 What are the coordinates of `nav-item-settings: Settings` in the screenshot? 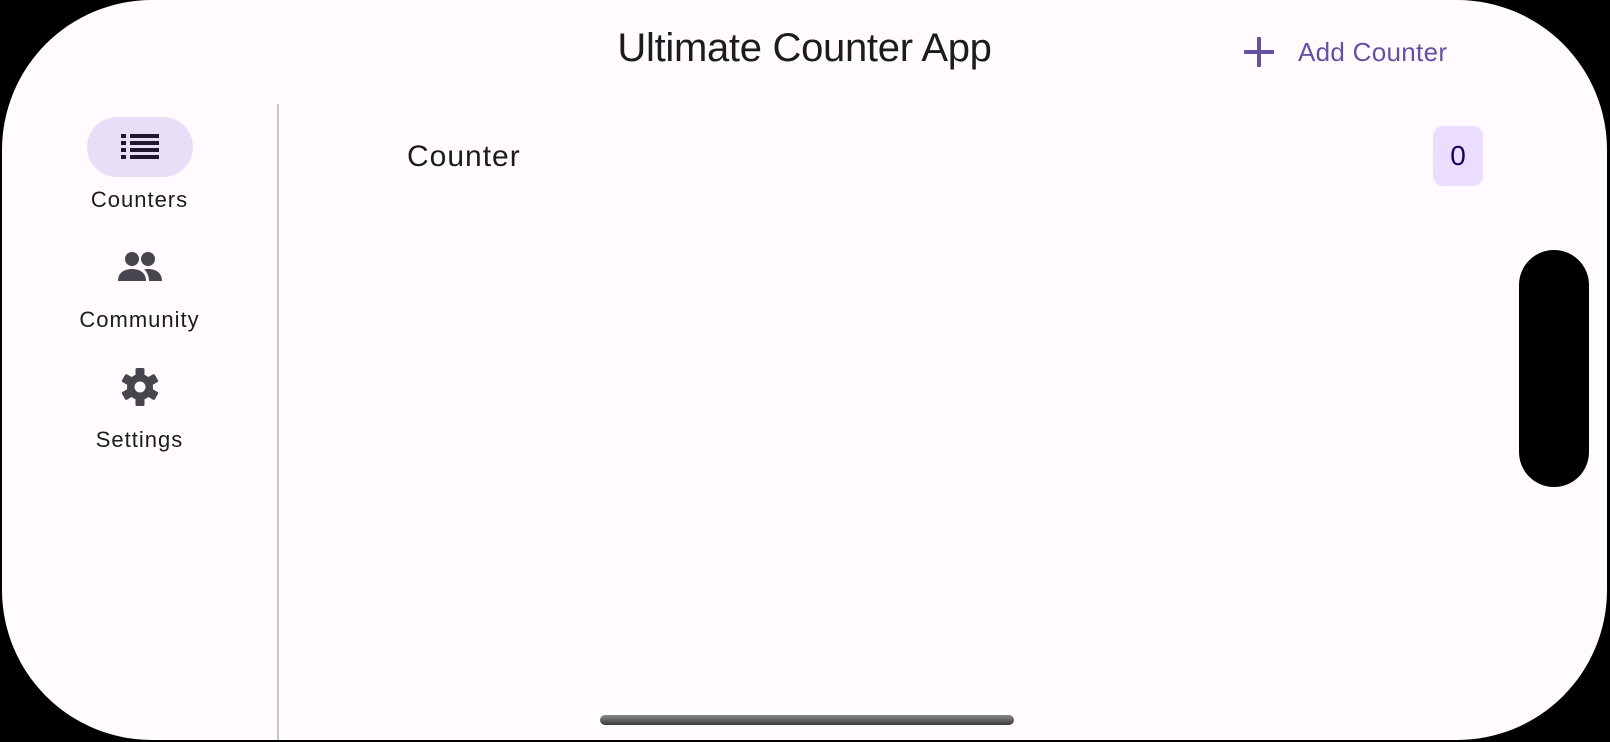 It's located at (139, 405).